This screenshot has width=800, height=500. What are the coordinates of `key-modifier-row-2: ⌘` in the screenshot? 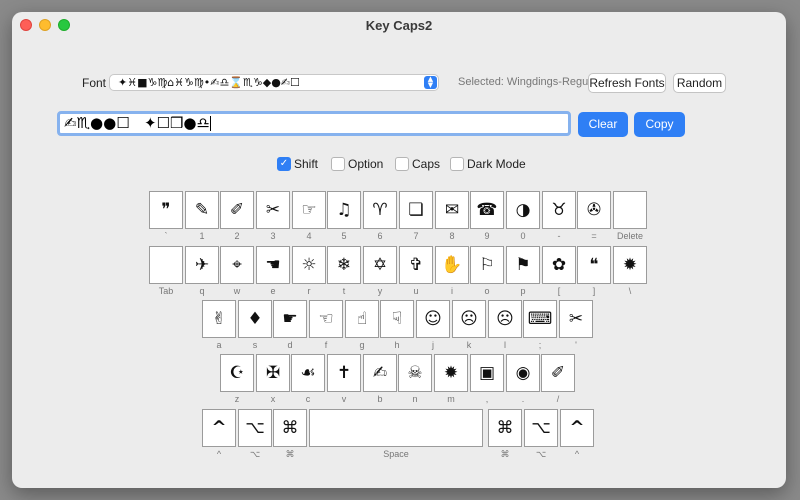 It's located at (290, 428).